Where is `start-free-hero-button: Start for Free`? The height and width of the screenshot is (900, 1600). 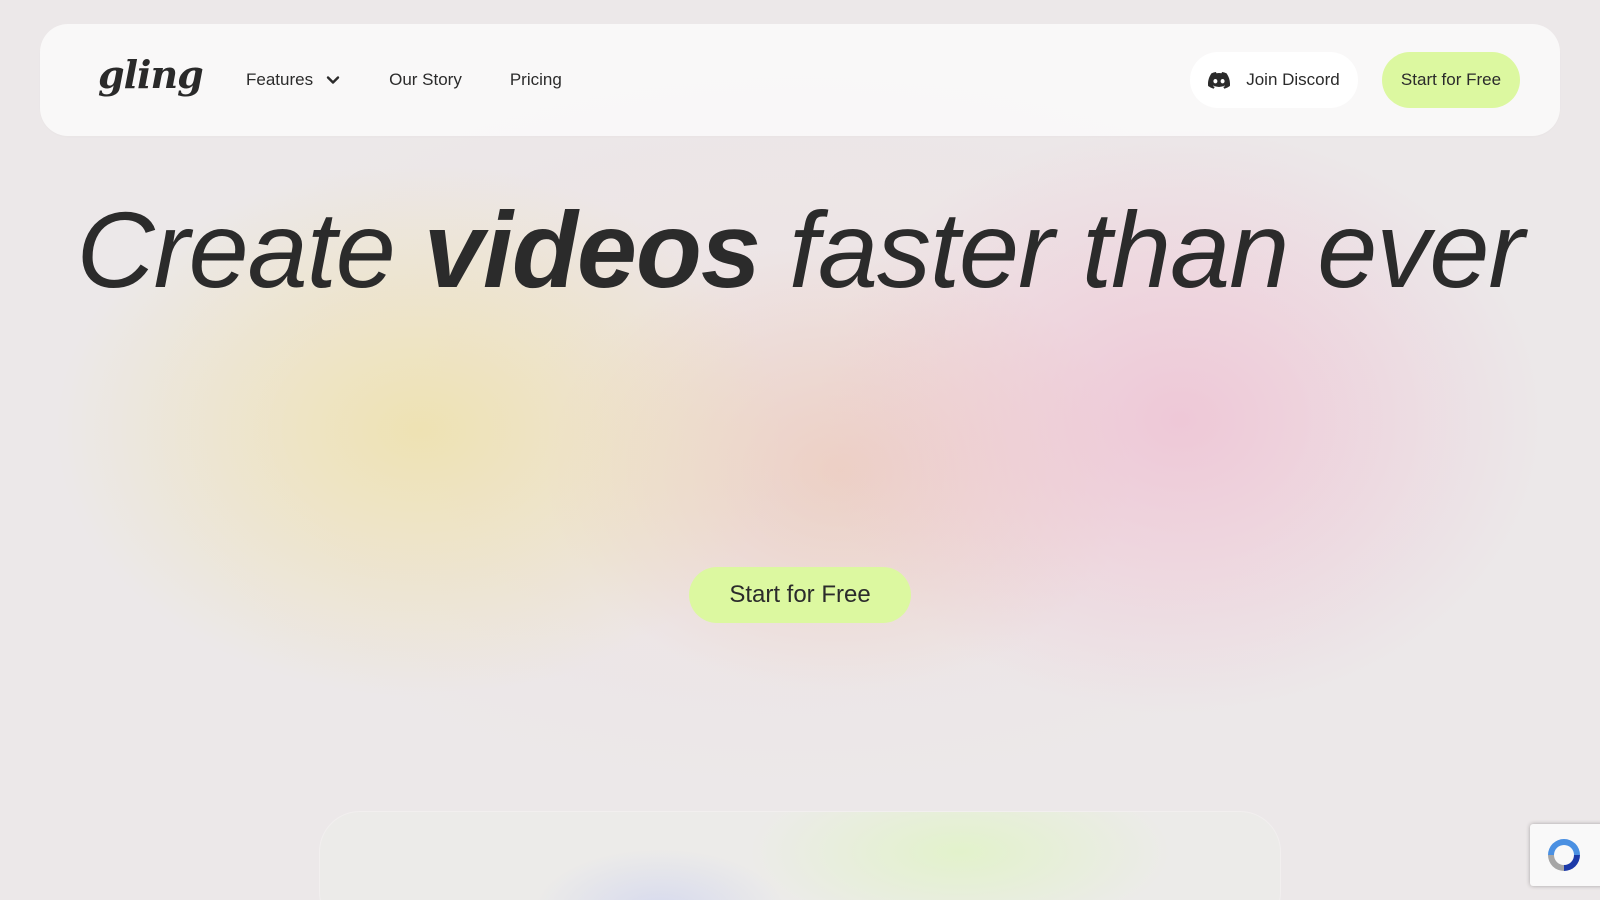 start-free-hero-button: Start for Free is located at coordinates (800, 595).